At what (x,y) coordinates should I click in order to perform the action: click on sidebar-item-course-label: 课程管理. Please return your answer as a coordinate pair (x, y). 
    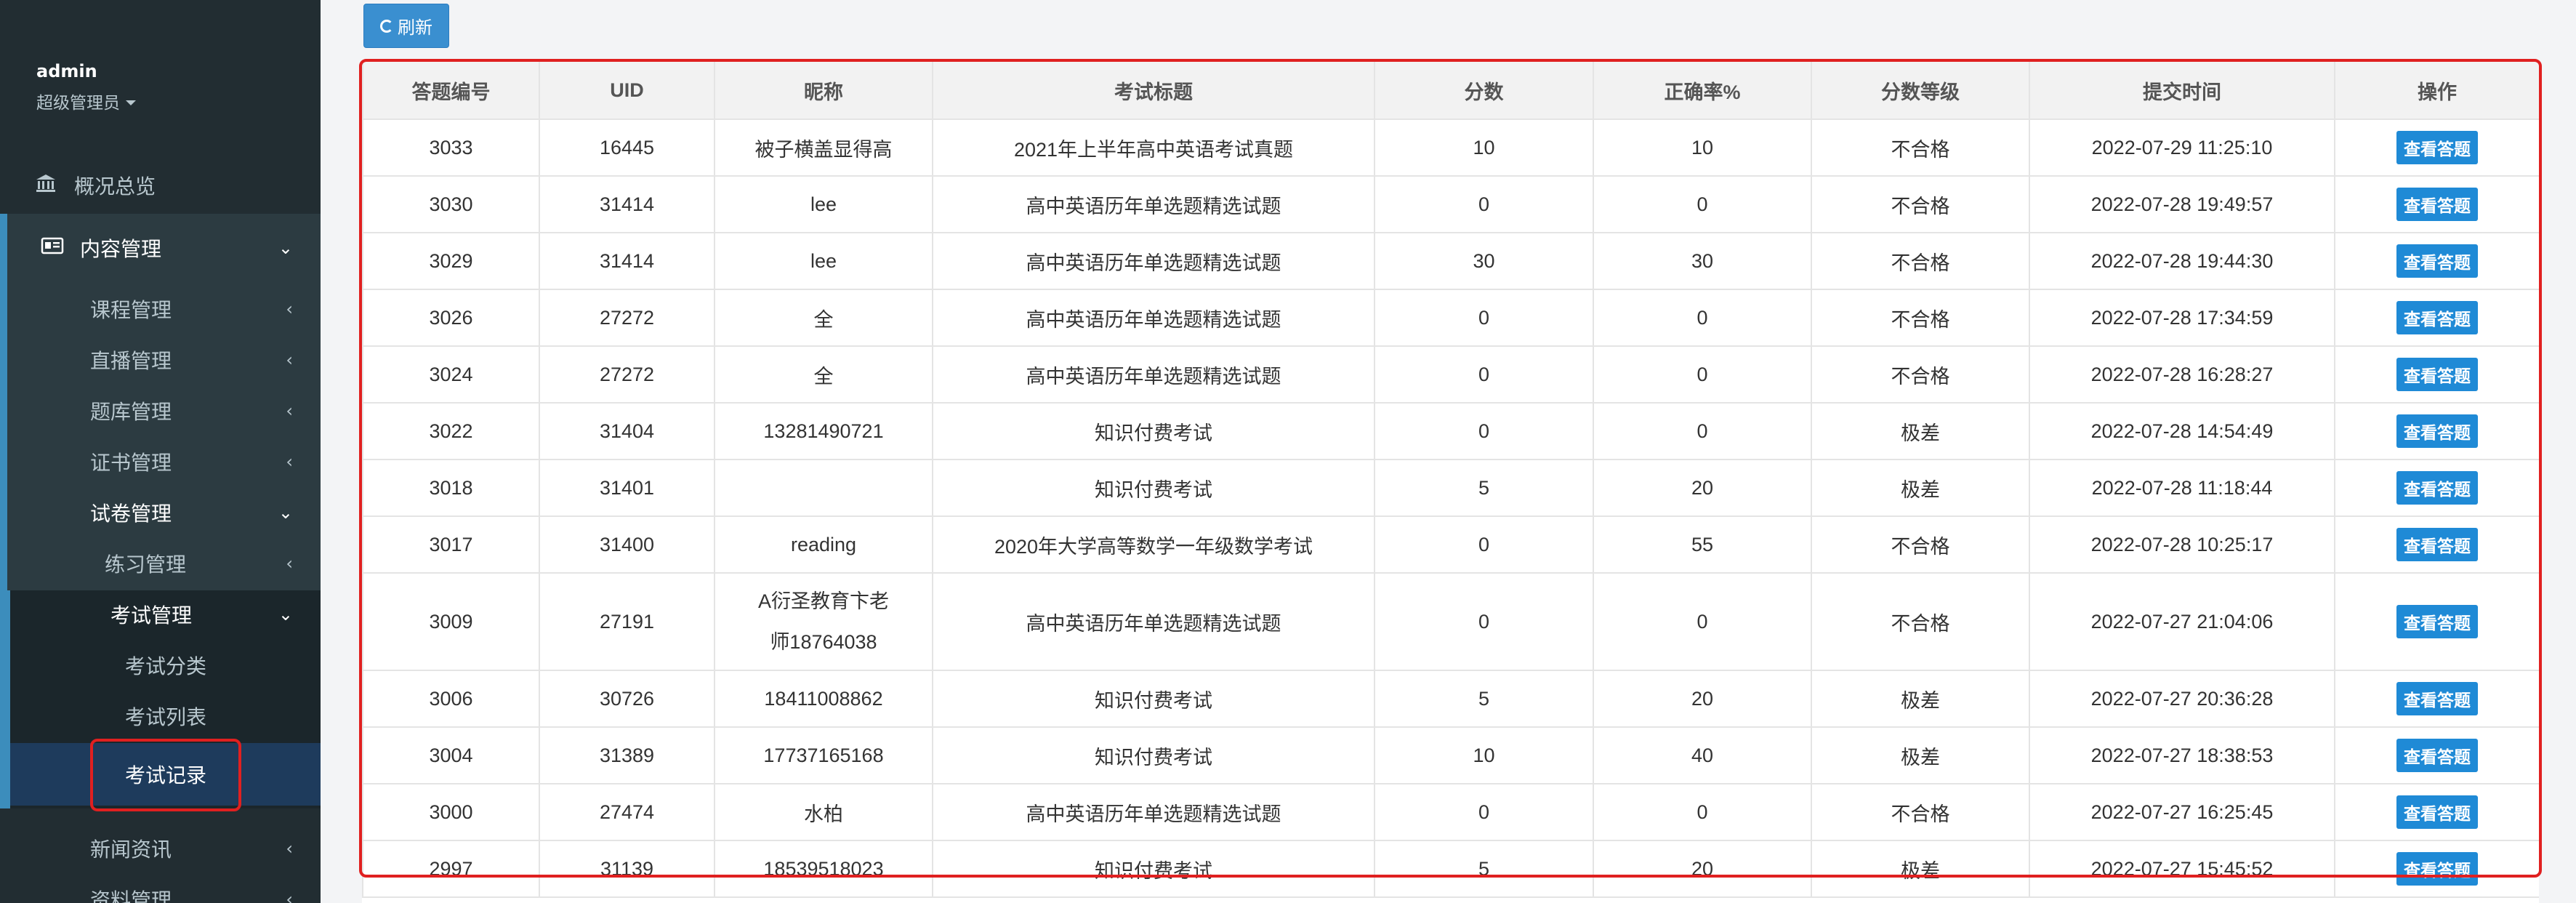
    Looking at the image, I should click on (131, 310).